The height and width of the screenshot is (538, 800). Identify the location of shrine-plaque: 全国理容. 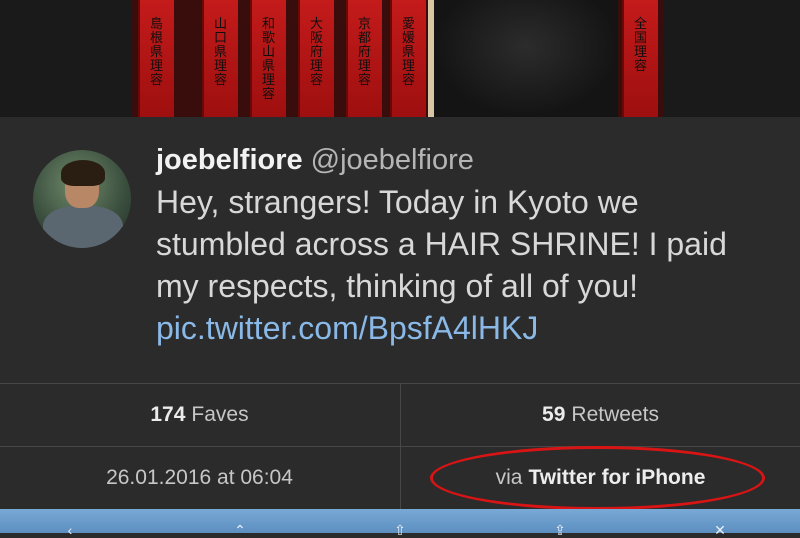
(640, 58).